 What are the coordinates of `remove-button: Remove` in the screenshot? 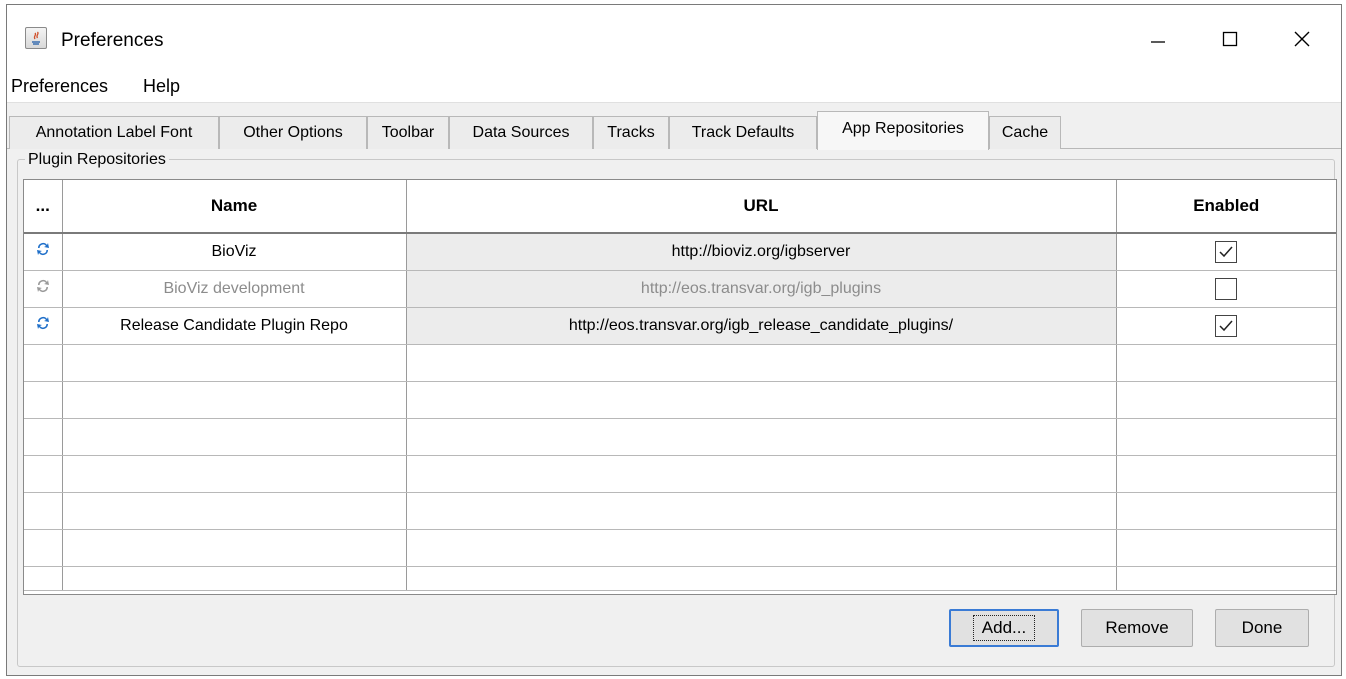 It's located at (1137, 628).